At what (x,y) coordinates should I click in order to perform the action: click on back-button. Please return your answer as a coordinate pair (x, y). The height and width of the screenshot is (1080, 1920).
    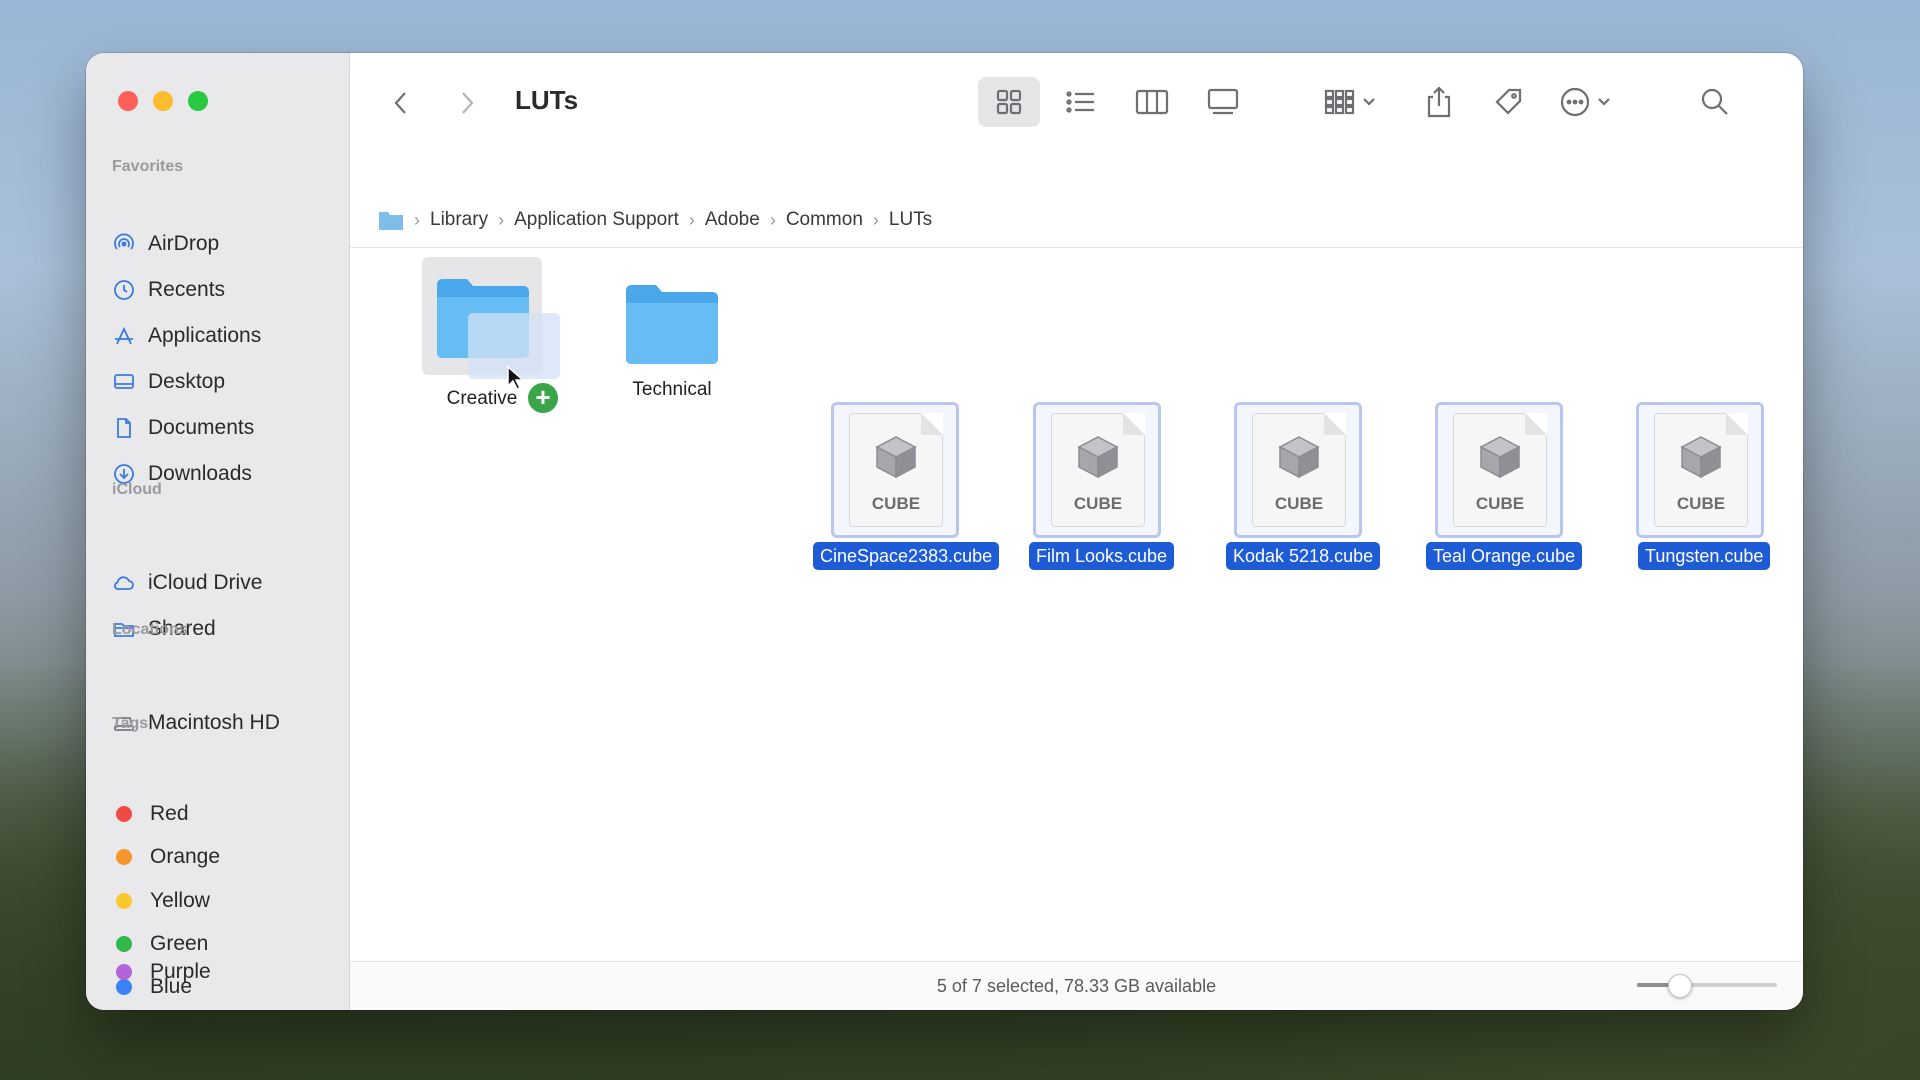
    Looking at the image, I should click on (401, 103).